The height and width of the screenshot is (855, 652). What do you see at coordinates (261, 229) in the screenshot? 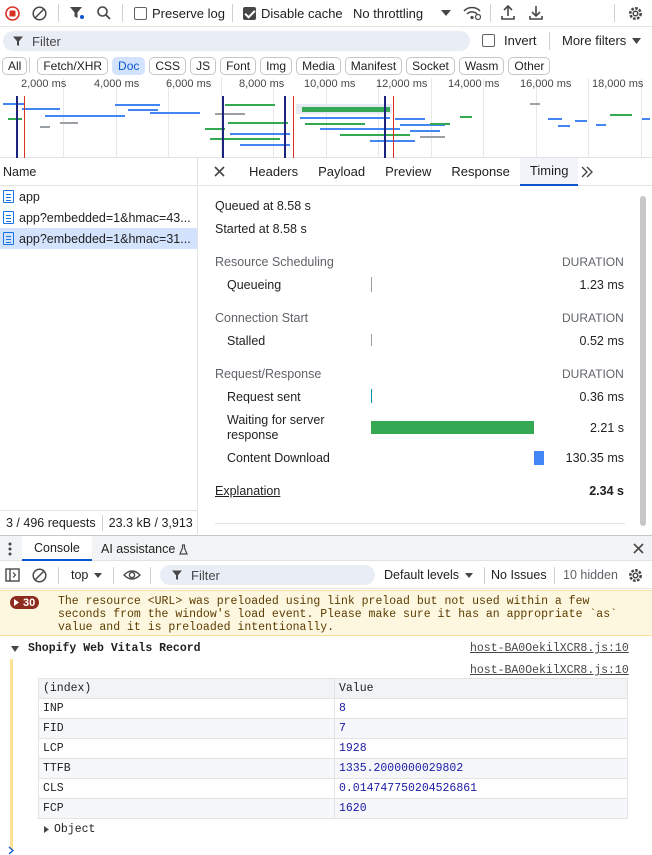
I see `started-at: Started at 8.58 s` at bounding box center [261, 229].